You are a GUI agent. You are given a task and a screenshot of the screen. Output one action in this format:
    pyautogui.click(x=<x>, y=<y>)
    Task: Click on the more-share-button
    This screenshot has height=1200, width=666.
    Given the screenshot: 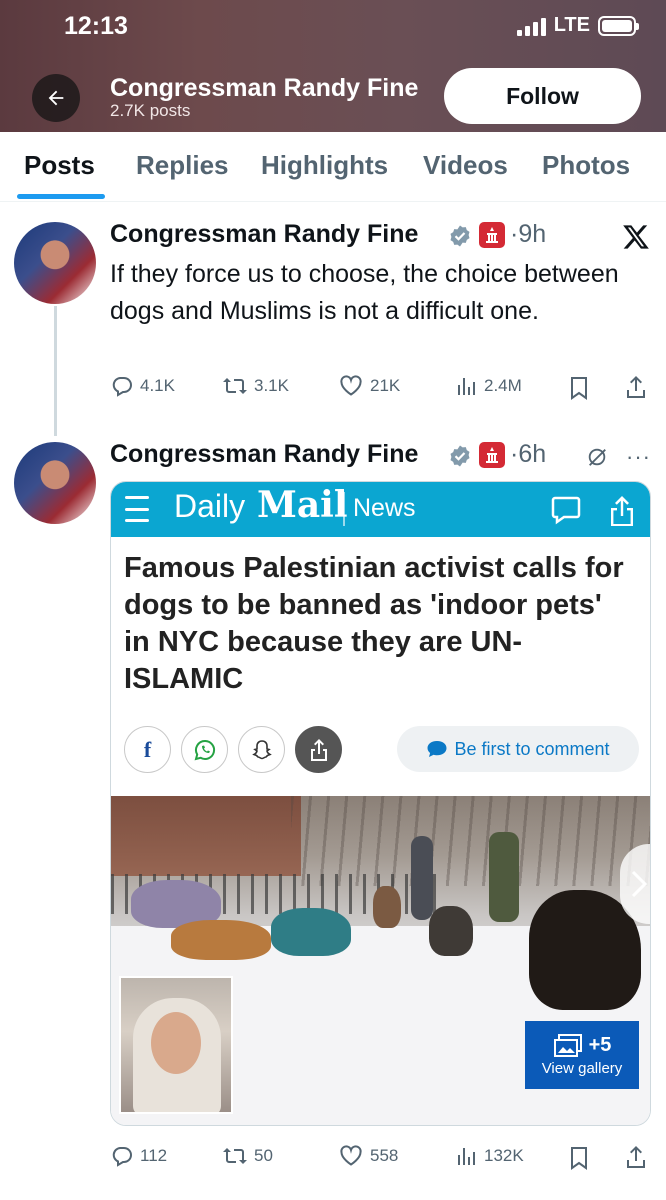 What is the action you would take?
    pyautogui.click(x=318, y=749)
    